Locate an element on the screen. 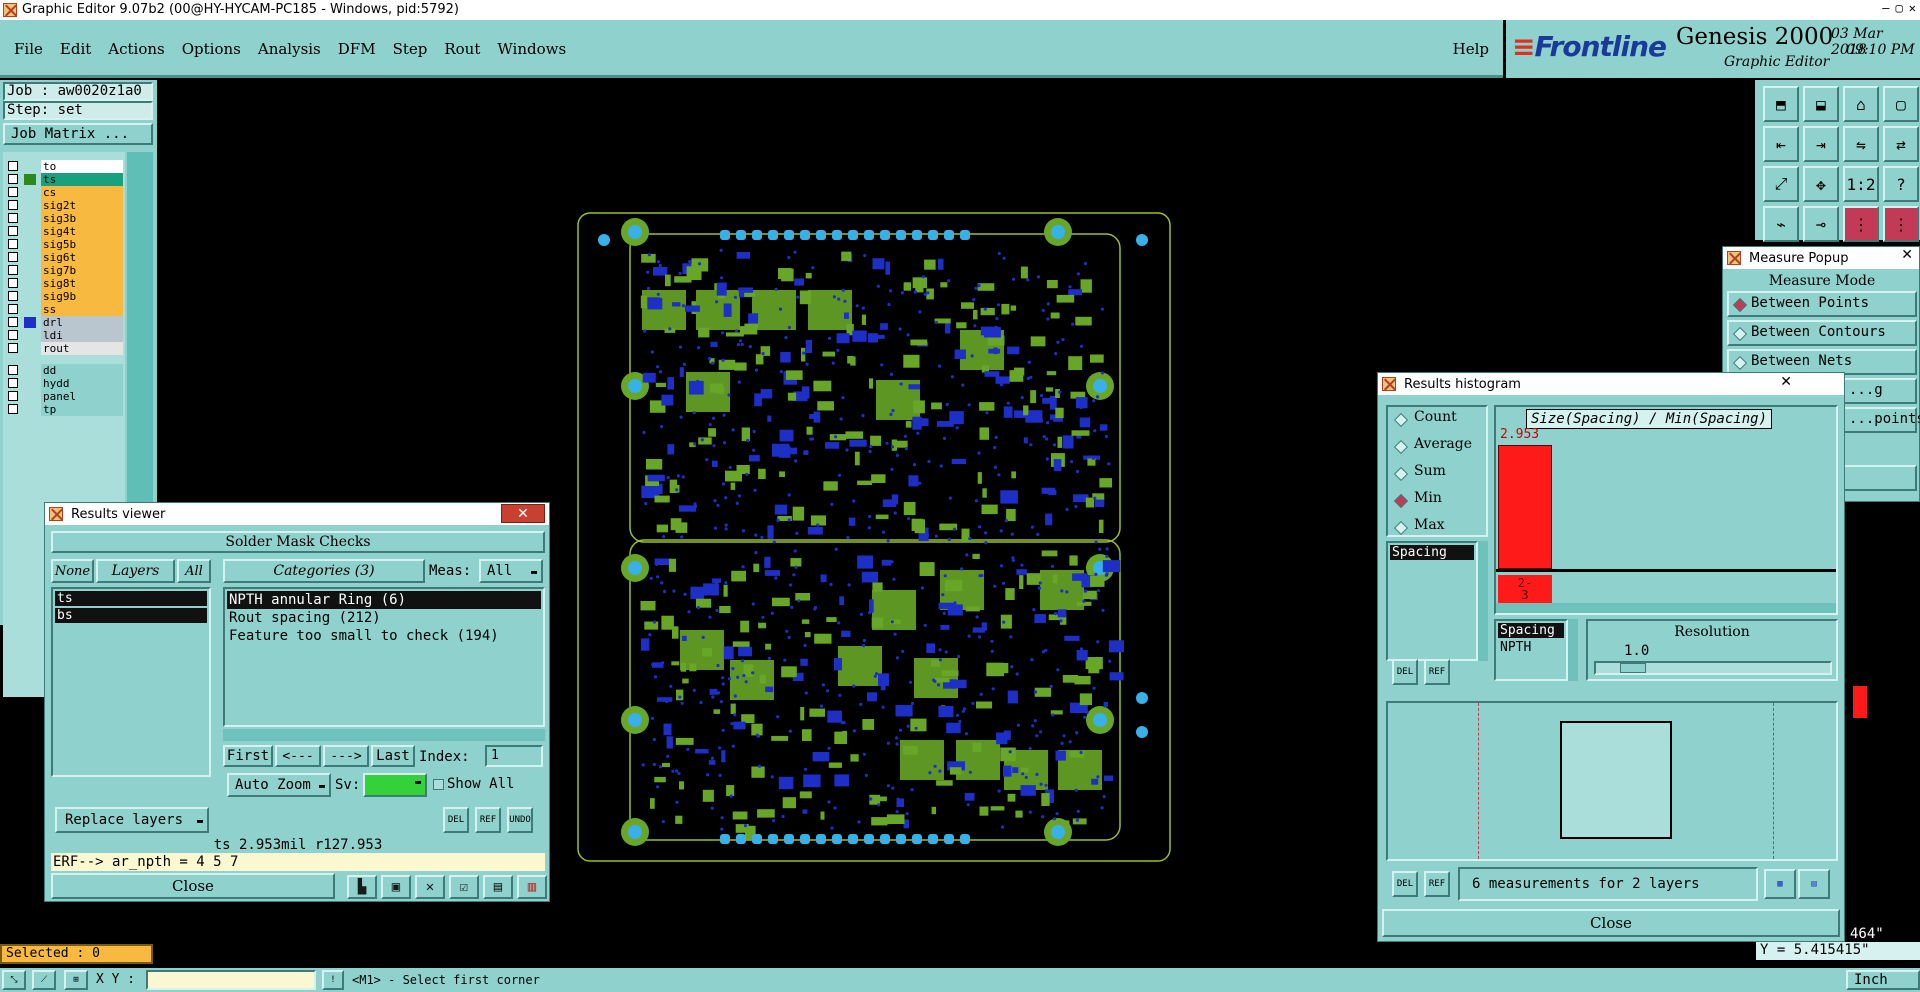  stat-radio-max is located at coordinates (1401, 528).